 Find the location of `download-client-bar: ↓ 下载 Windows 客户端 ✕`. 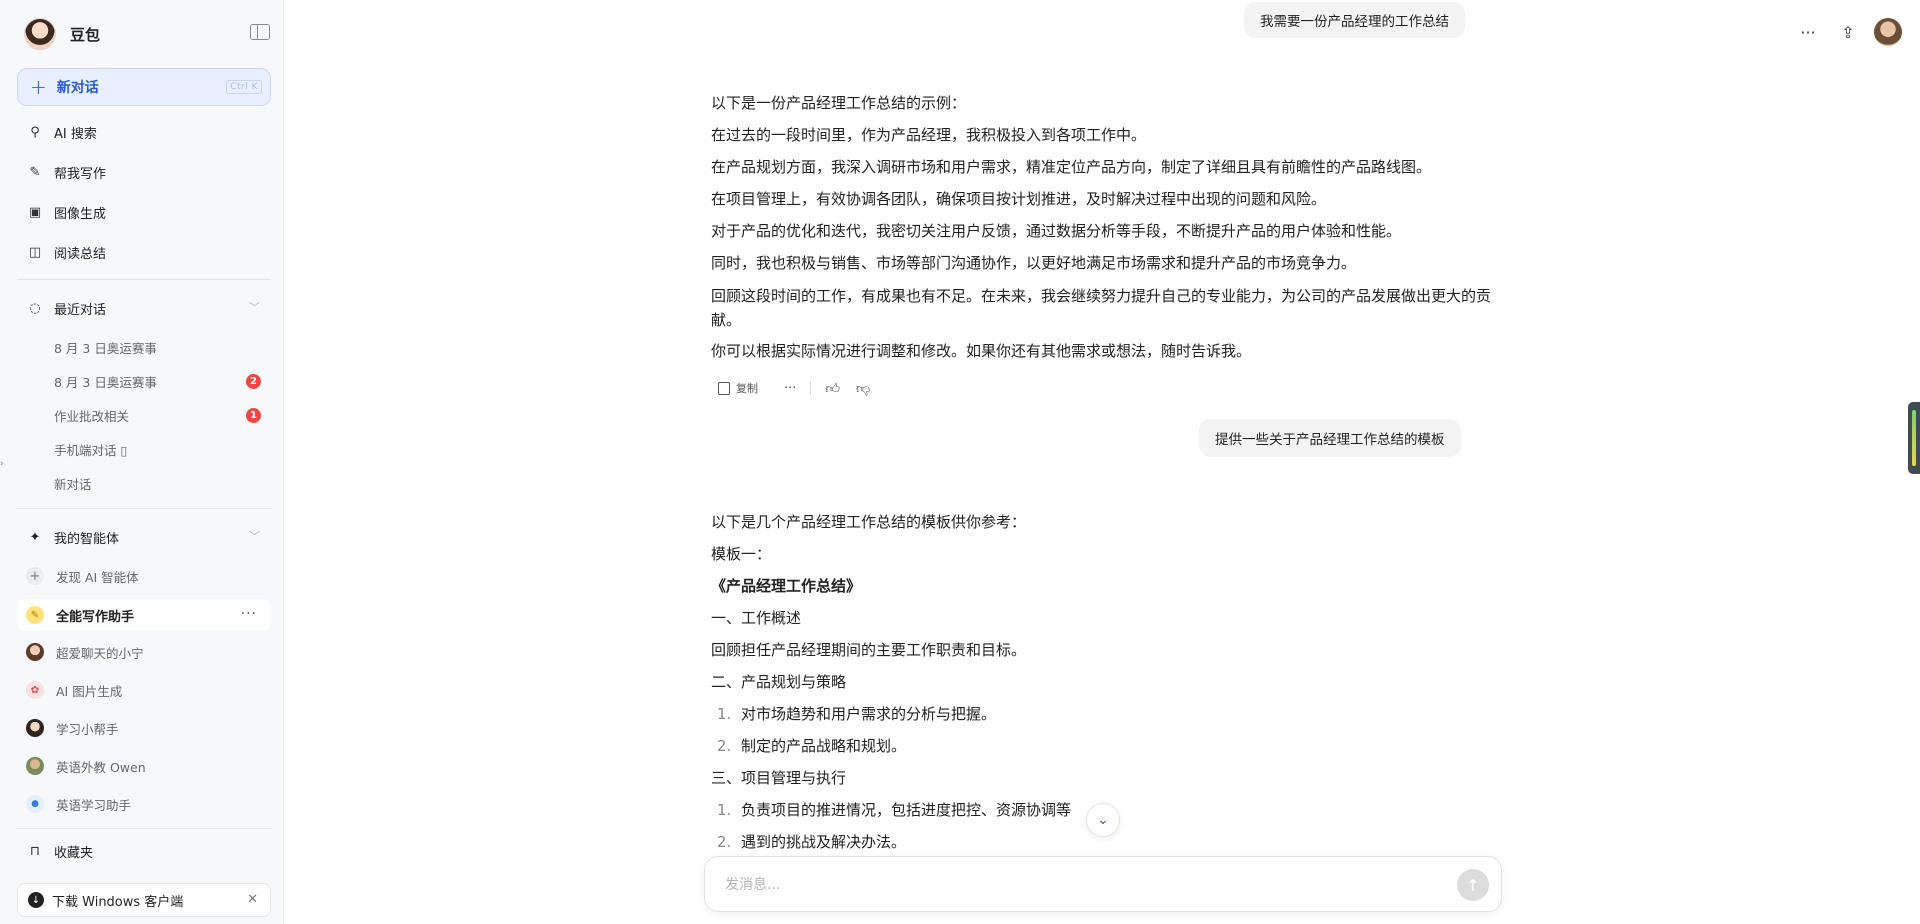

download-client-bar: ↓ 下载 Windows 客户端 ✕ is located at coordinates (144, 900).